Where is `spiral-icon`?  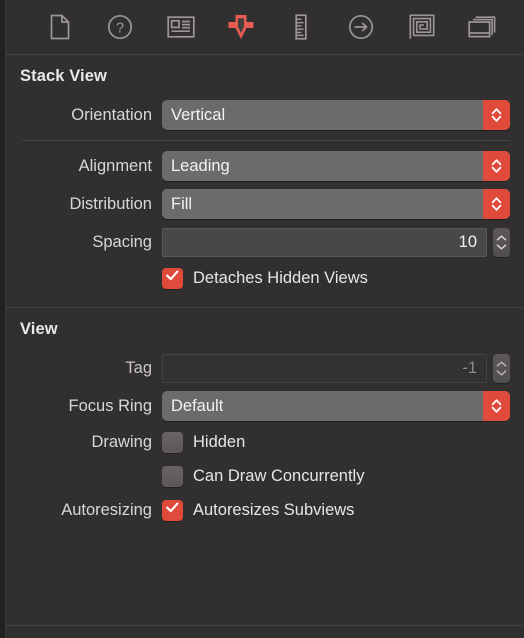
spiral-icon is located at coordinates (422, 27).